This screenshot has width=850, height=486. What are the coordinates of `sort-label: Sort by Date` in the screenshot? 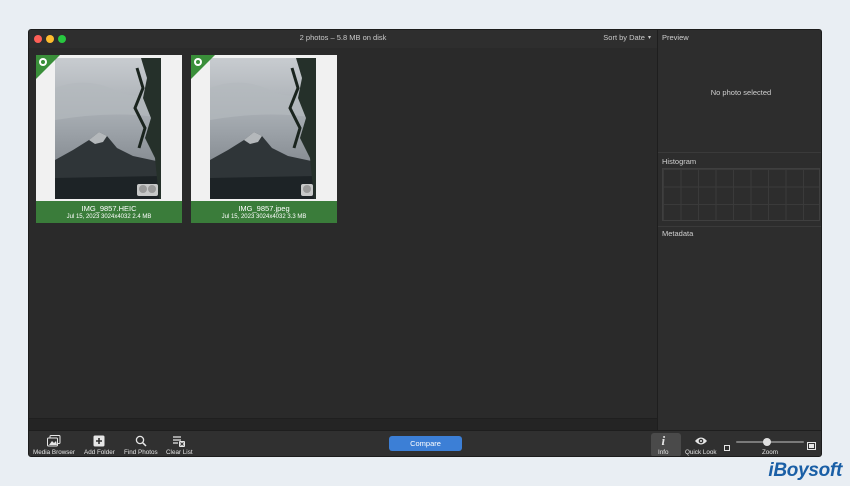 It's located at (624, 37).